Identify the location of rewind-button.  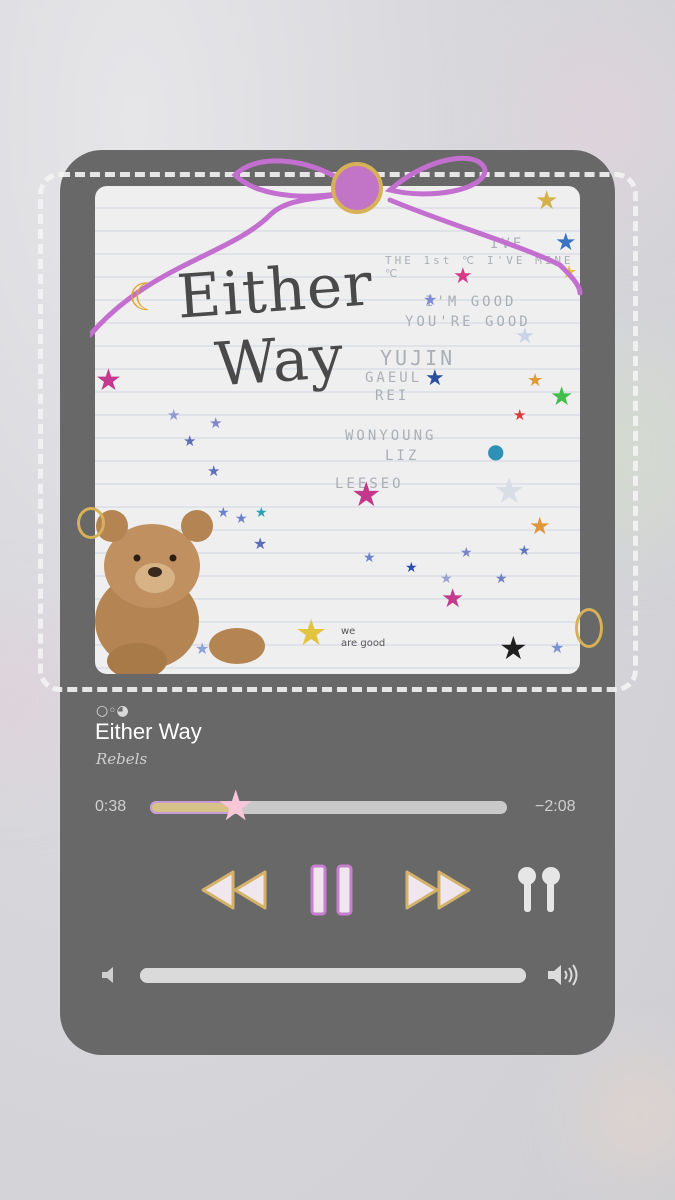
(234, 890).